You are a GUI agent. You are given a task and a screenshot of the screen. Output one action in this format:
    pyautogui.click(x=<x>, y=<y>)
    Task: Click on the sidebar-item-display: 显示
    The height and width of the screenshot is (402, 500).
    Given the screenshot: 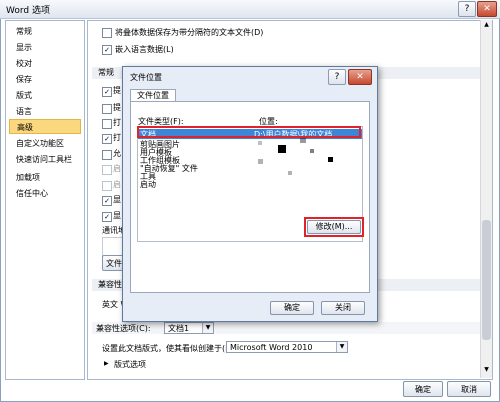 What is the action you would take?
    pyautogui.click(x=45, y=47)
    